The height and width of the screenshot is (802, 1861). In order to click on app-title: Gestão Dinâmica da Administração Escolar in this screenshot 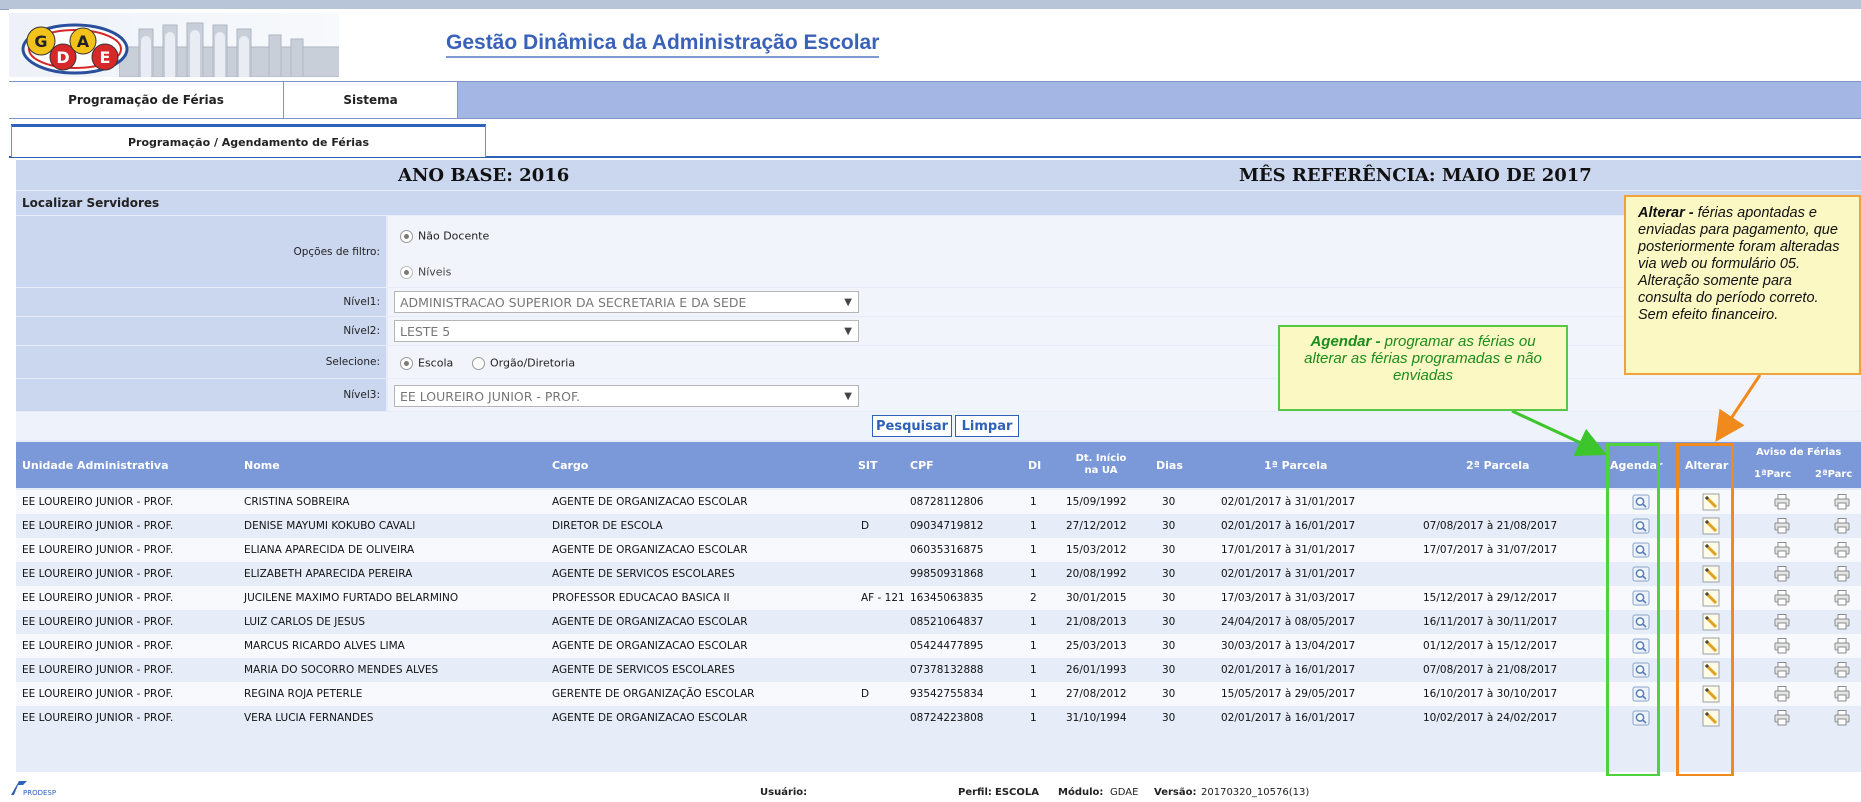, I will do `click(663, 44)`.